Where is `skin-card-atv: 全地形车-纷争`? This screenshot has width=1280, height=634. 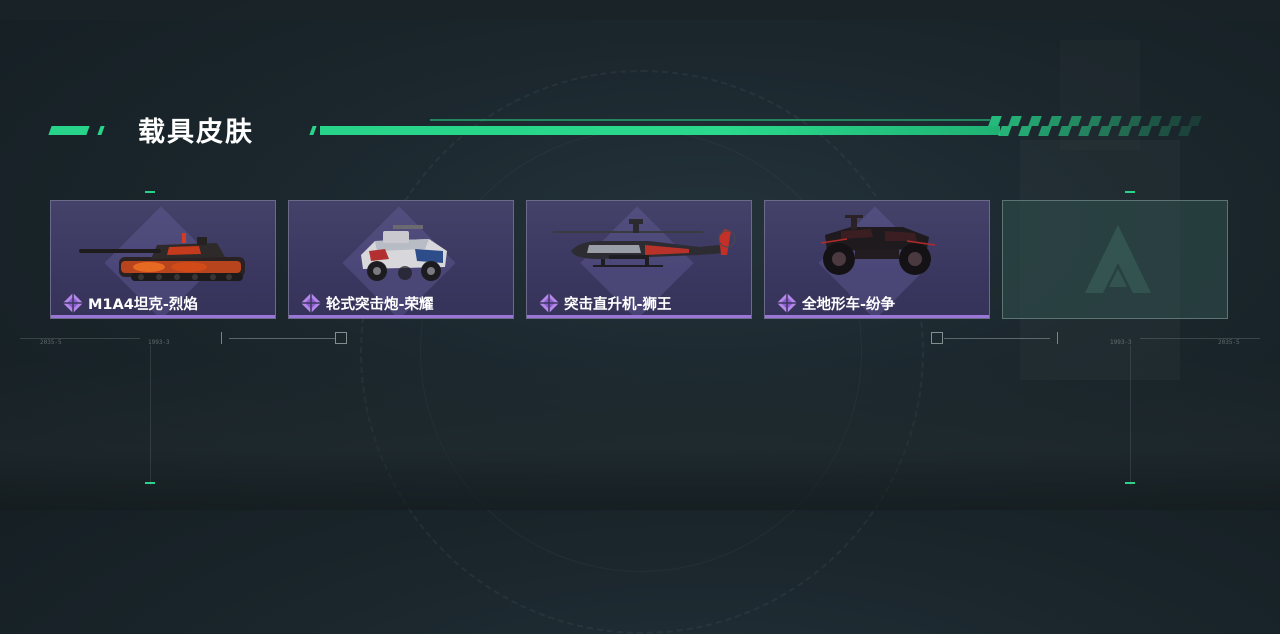
skin-card-atv: 全地形车-纷争 is located at coordinates (877, 259).